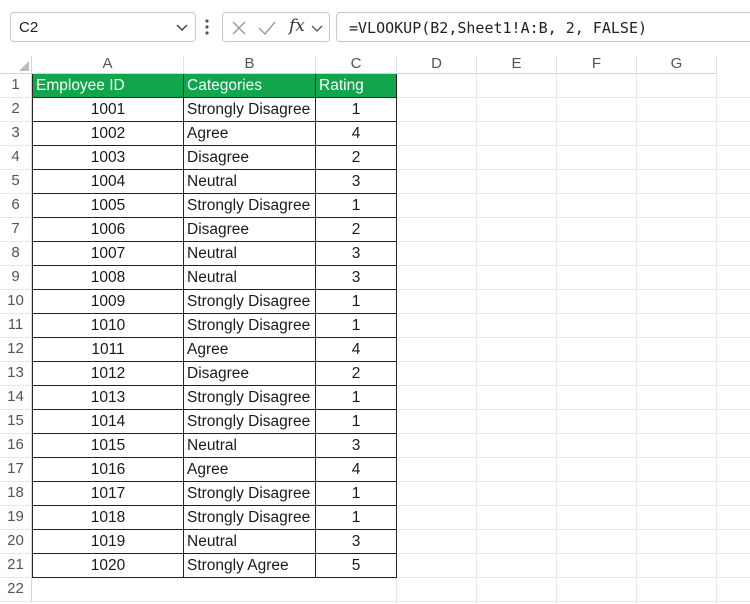 This screenshot has width=750, height=604. Describe the element at coordinates (108, 110) in the screenshot. I see `table-cell: 1001` at that location.